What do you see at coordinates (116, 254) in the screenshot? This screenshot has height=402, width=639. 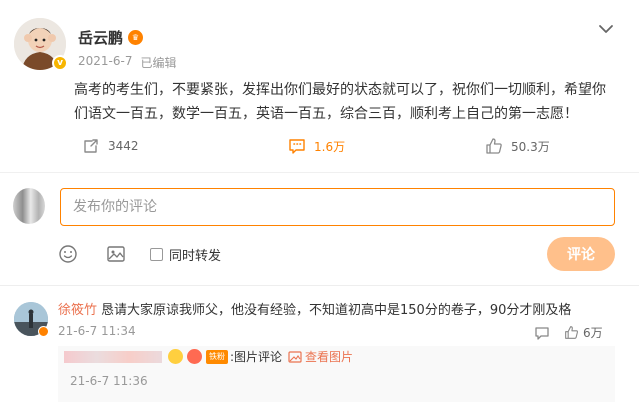 I see `image-icon` at bounding box center [116, 254].